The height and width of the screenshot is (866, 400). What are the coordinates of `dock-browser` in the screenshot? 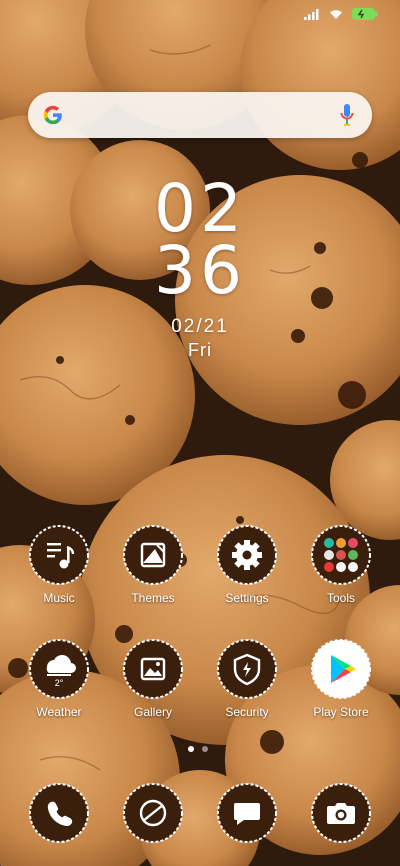 It's located at (153, 813).